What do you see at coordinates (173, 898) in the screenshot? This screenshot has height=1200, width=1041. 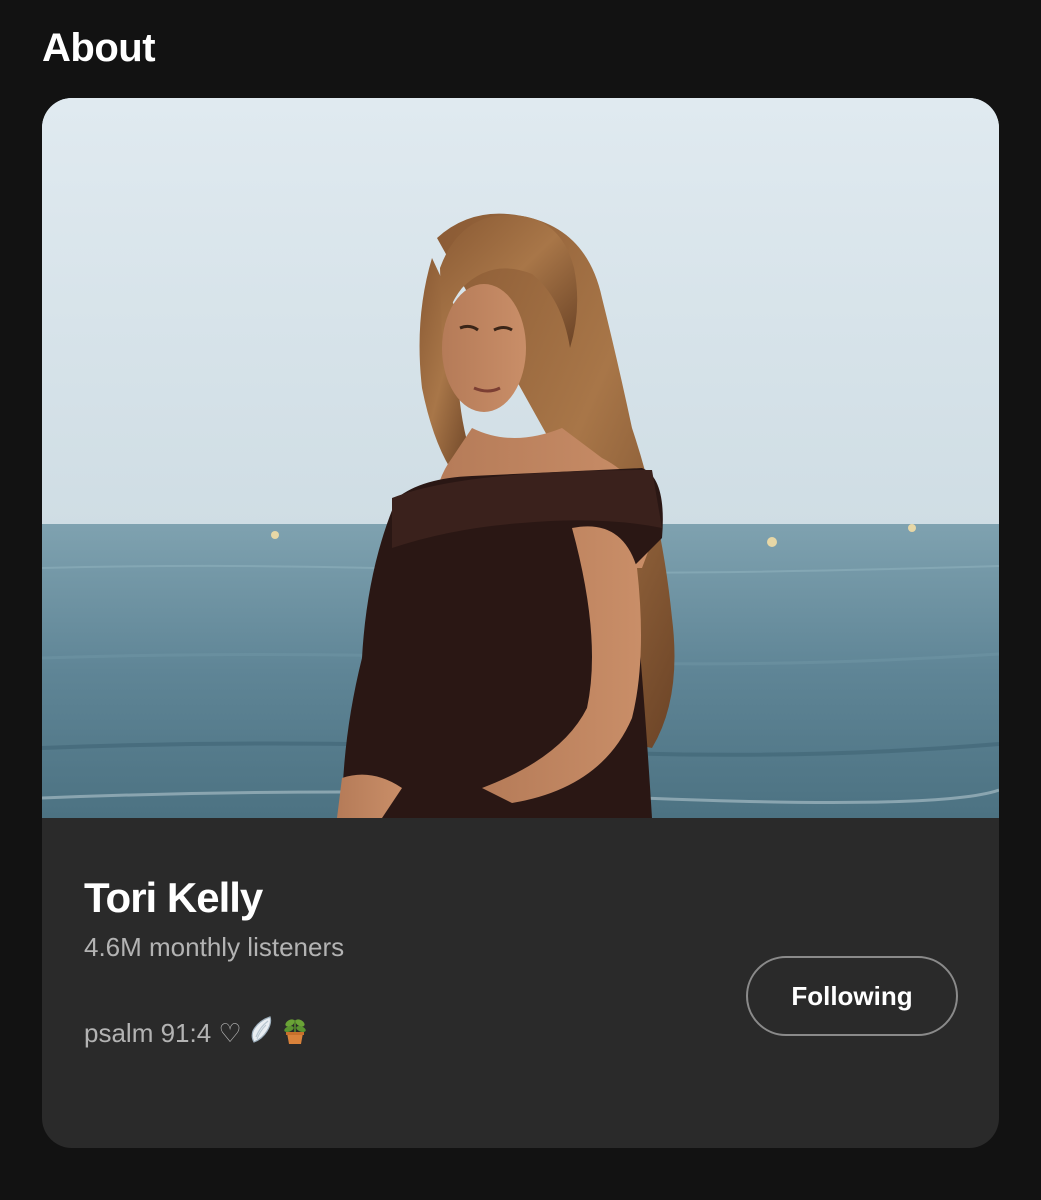 I see `artist-name: Tori Kelly` at bounding box center [173, 898].